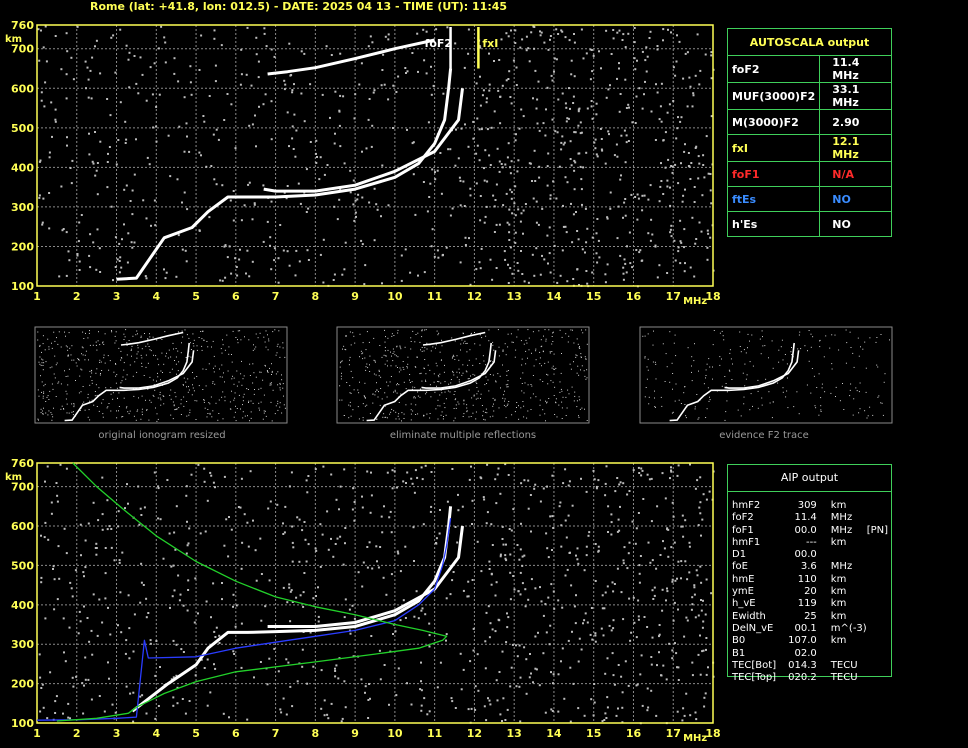  What do you see at coordinates (809, 478) in the screenshot?
I see `aip-title: AIP output` at bounding box center [809, 478].